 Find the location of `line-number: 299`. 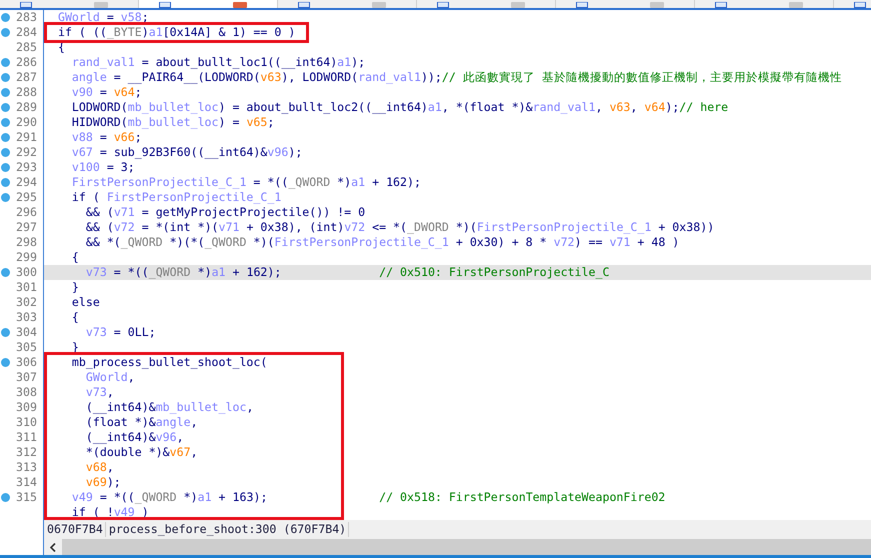

line-number: 299 is located at coordinates (26, 257).